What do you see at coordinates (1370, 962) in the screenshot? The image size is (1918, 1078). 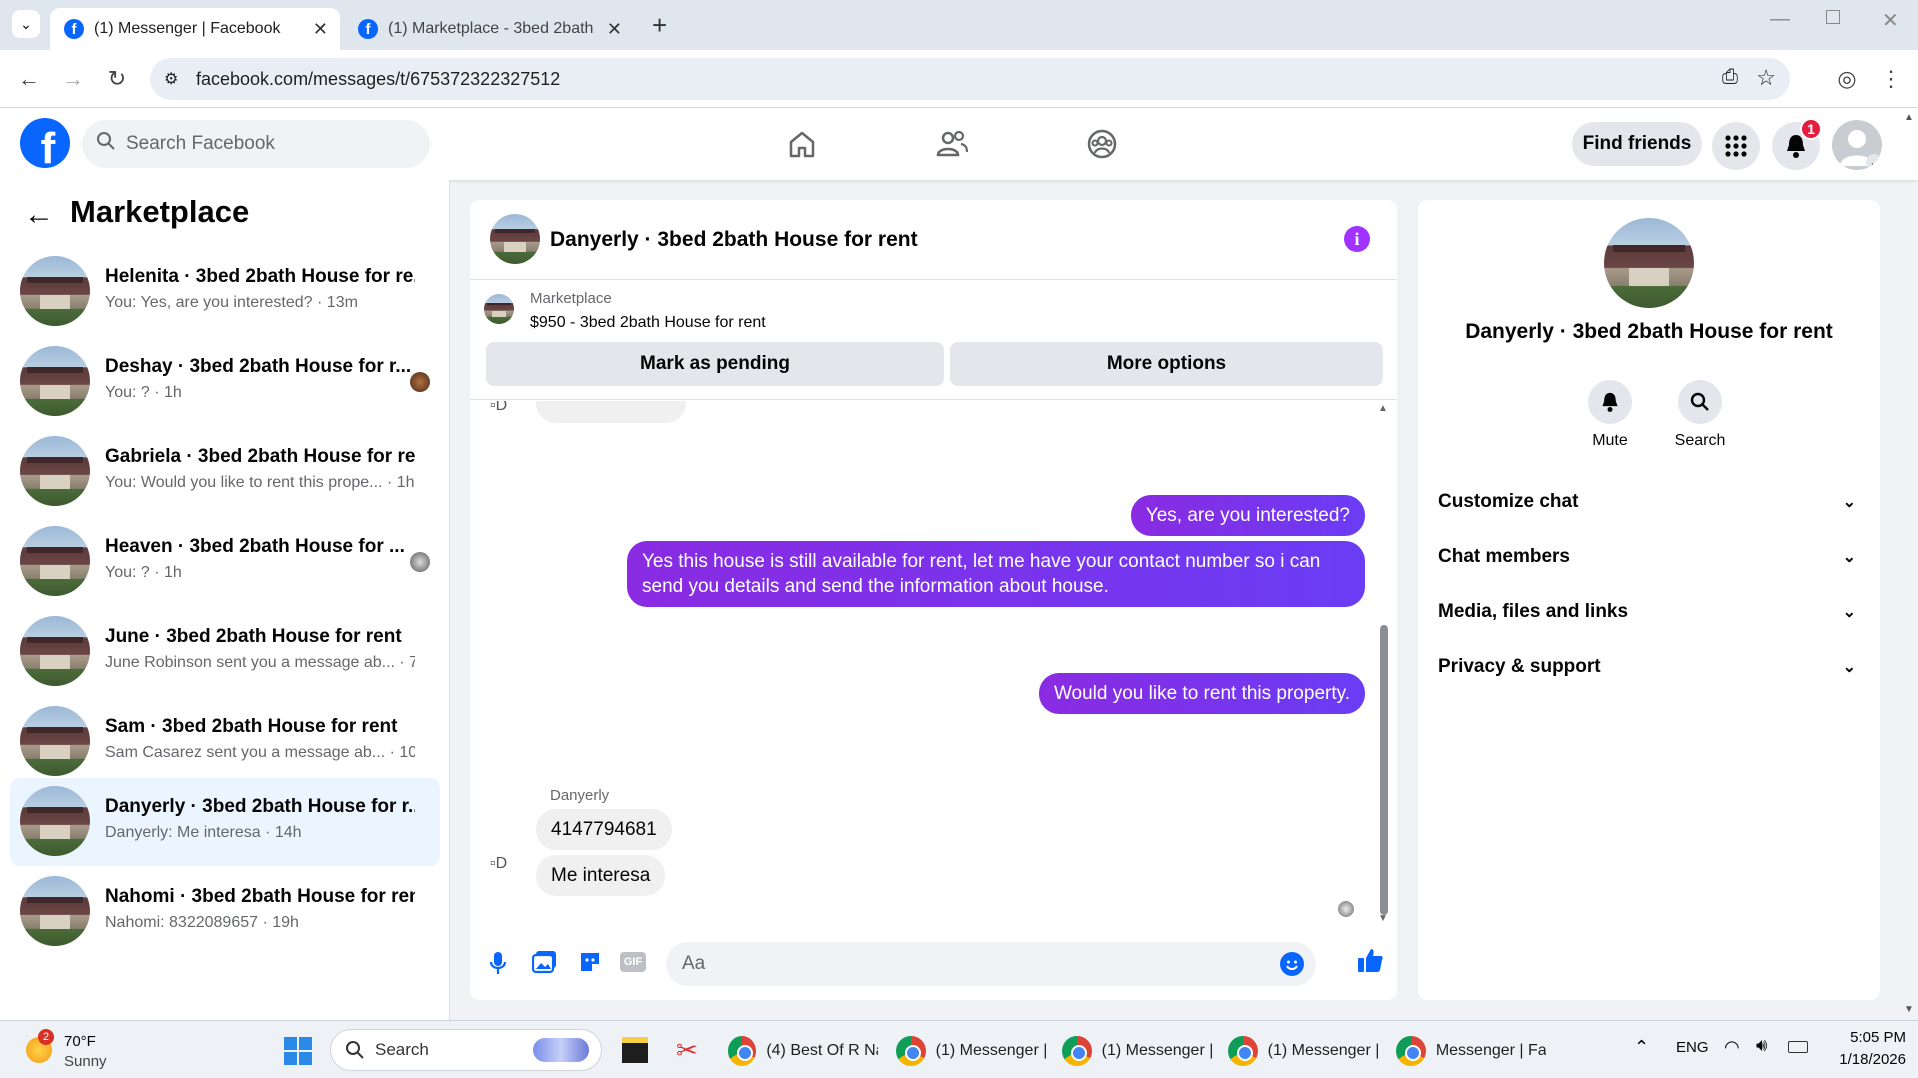 I see `thumbs-up-icon` at bounding box center [1370, 962].